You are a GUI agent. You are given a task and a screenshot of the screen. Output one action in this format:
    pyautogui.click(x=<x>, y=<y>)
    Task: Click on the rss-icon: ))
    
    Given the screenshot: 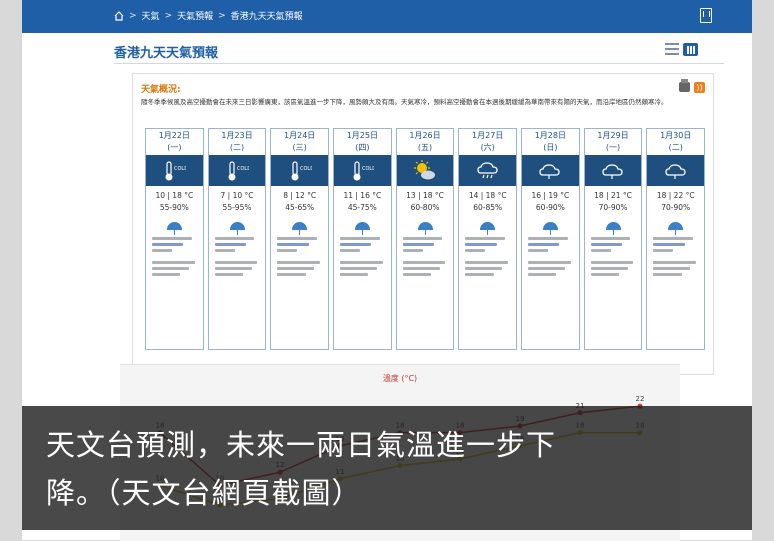 What is the action you would take?
    pyautogui.click(x=699, y=87)
    